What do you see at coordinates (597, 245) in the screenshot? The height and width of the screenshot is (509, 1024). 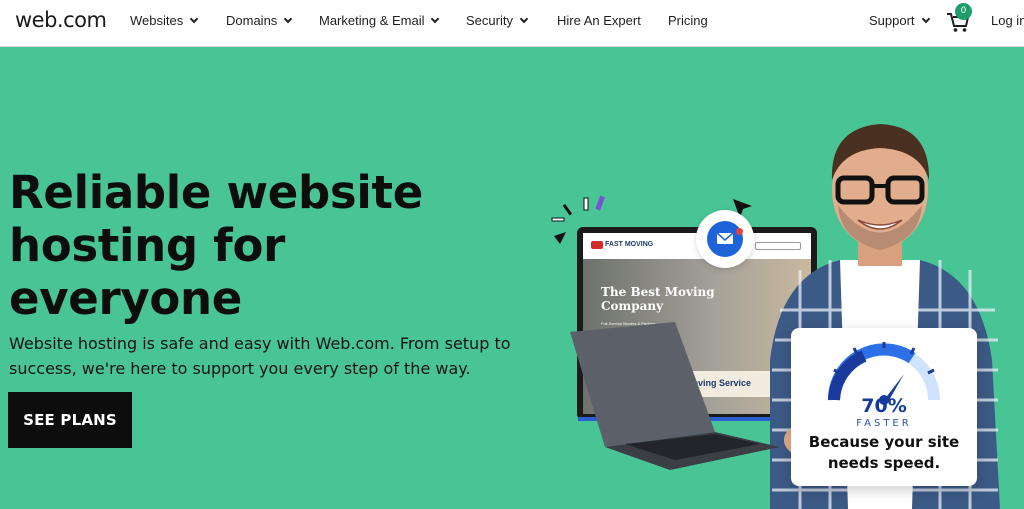 I see `truck-icon` at bounding box center [597, 245].